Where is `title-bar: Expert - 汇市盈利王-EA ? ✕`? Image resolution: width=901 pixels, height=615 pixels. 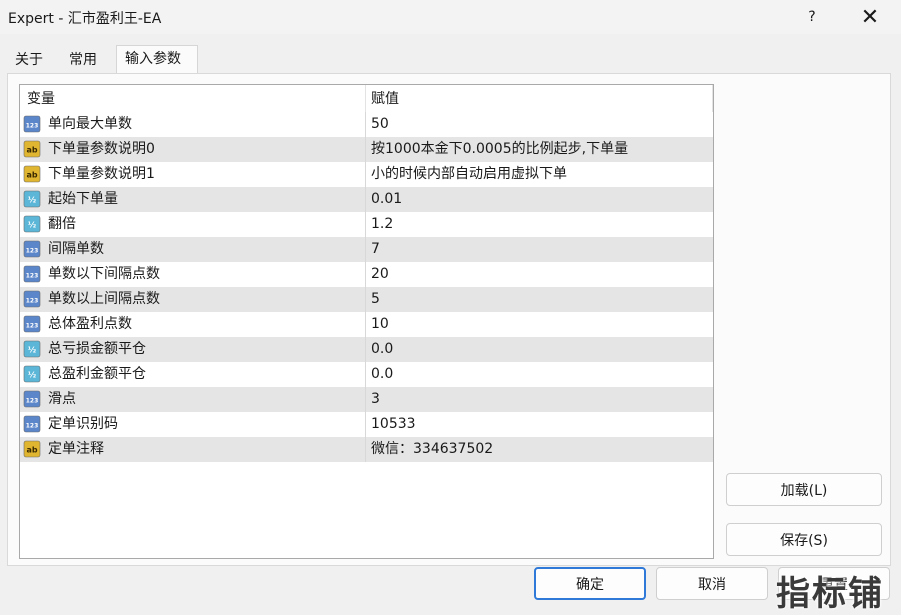 title-bar: Expert - 汇市盈利王-EA ? ✕ is located at coordinates (450, 17).